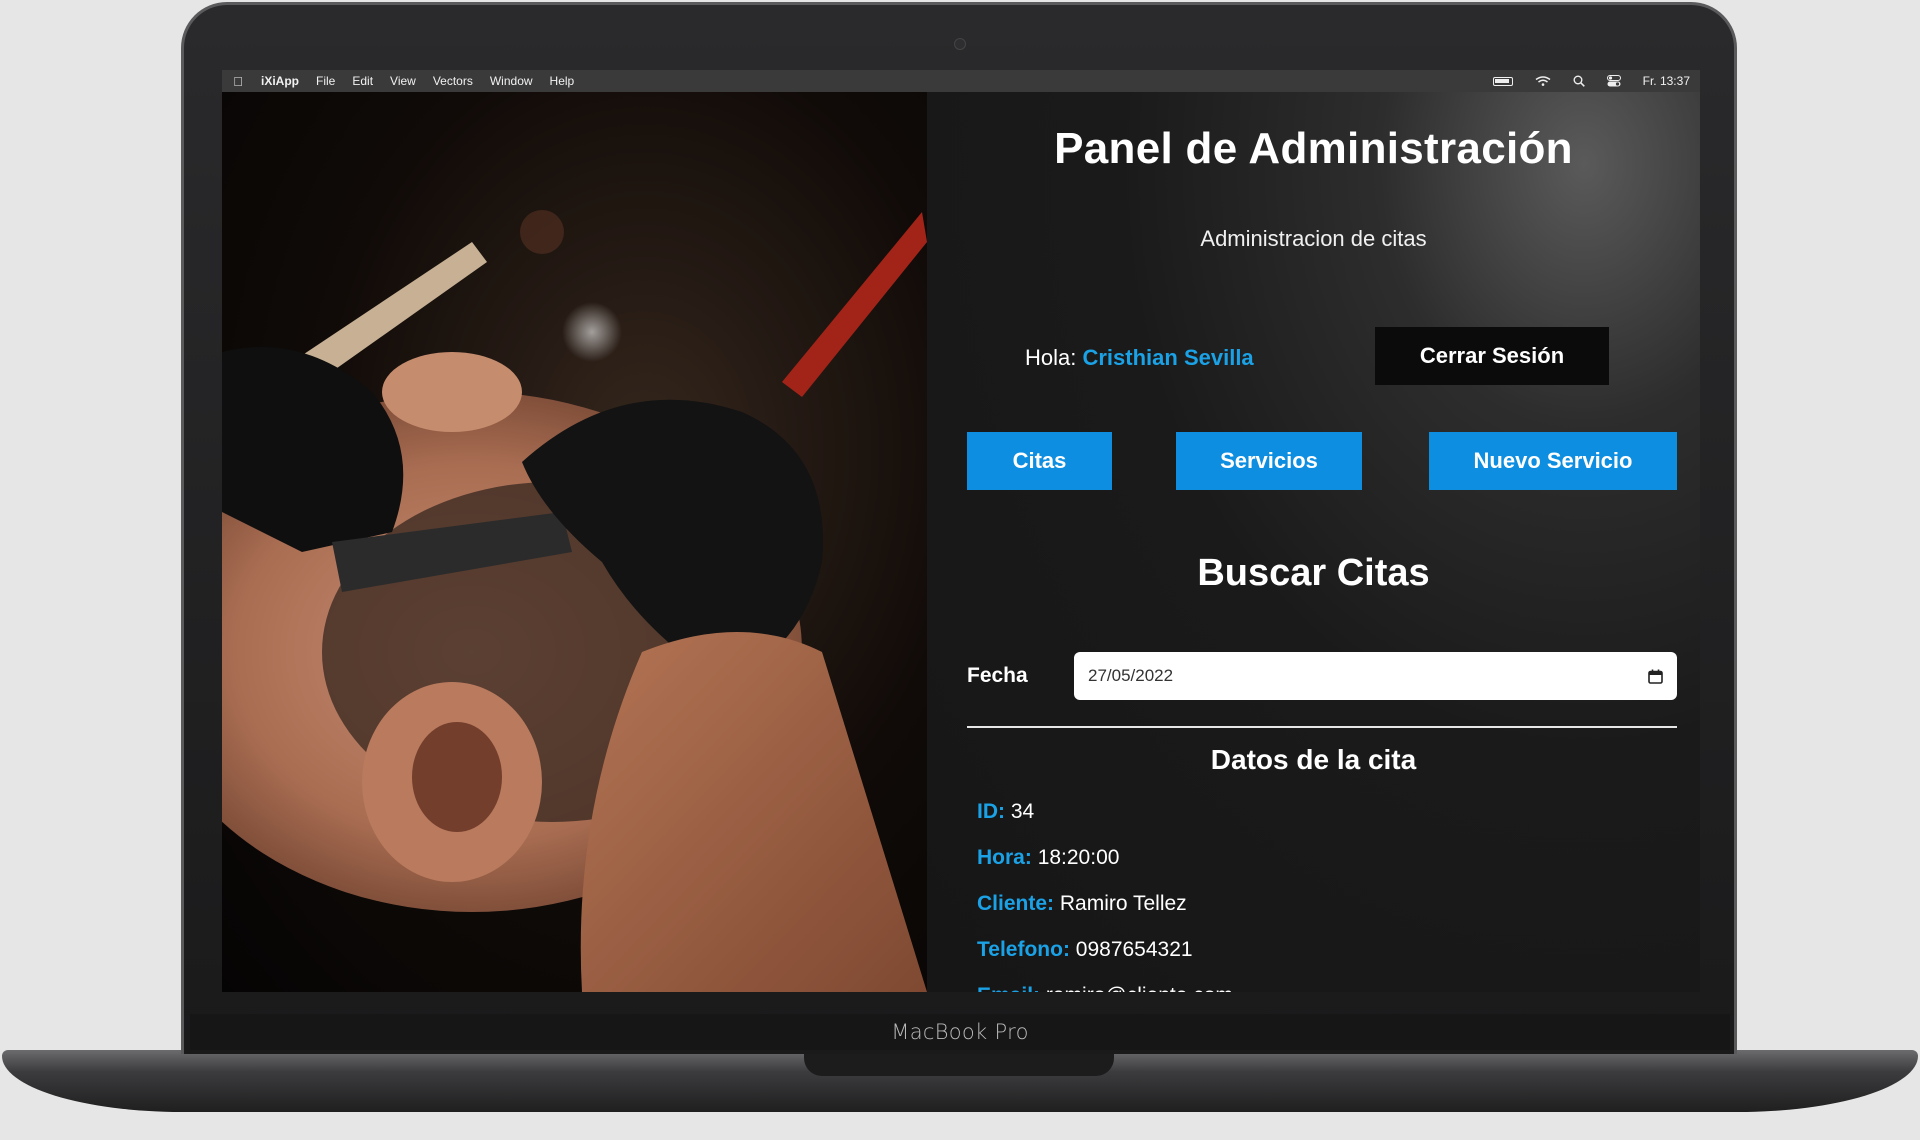 The image size is (1920, 1140). What do you see at coordinates (1269, 461) in the screenshot?
I see `servicios-button: Servicios` at bounding box center [1269, 461].